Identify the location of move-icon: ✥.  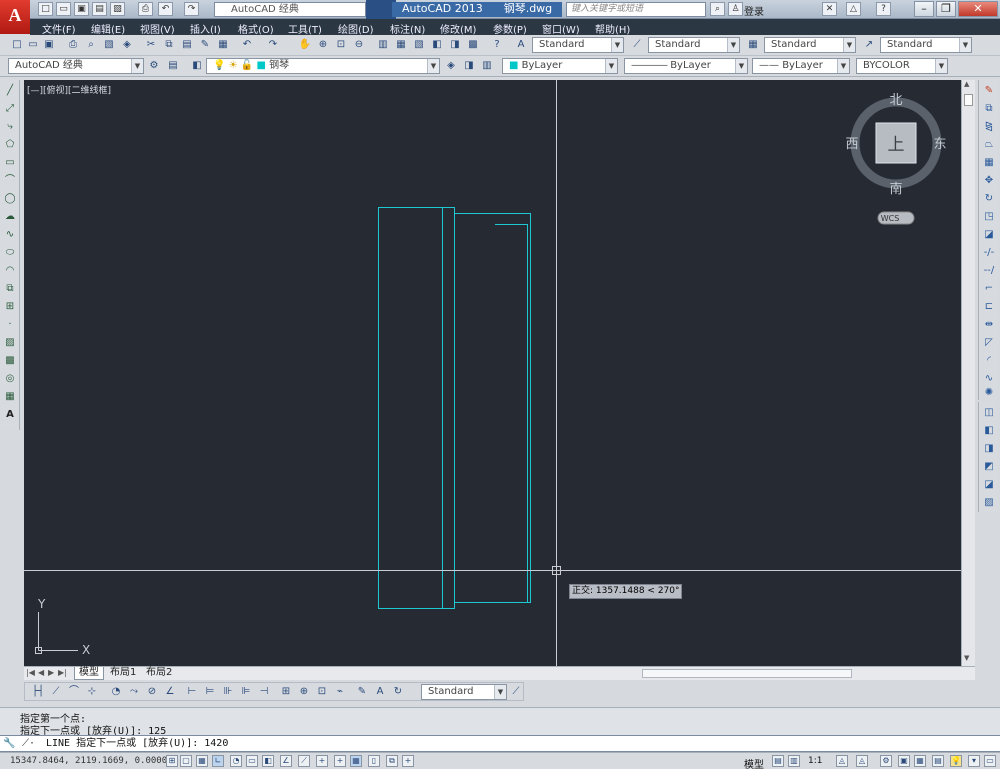
(989, 181).